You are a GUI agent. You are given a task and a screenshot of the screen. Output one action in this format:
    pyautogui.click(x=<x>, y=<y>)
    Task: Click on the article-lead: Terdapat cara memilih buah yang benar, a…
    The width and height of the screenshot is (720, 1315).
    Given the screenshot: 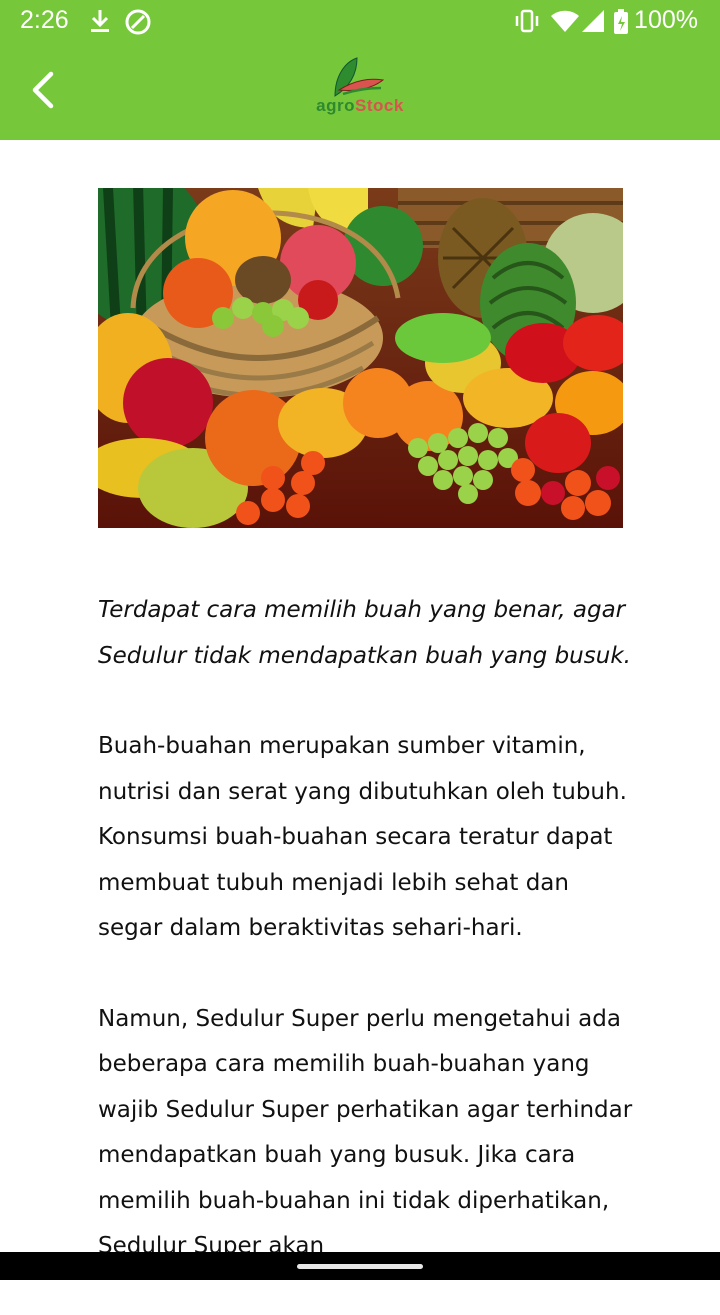 What is the action you would take?
    pyautogui.click(x=364, y=633)
    